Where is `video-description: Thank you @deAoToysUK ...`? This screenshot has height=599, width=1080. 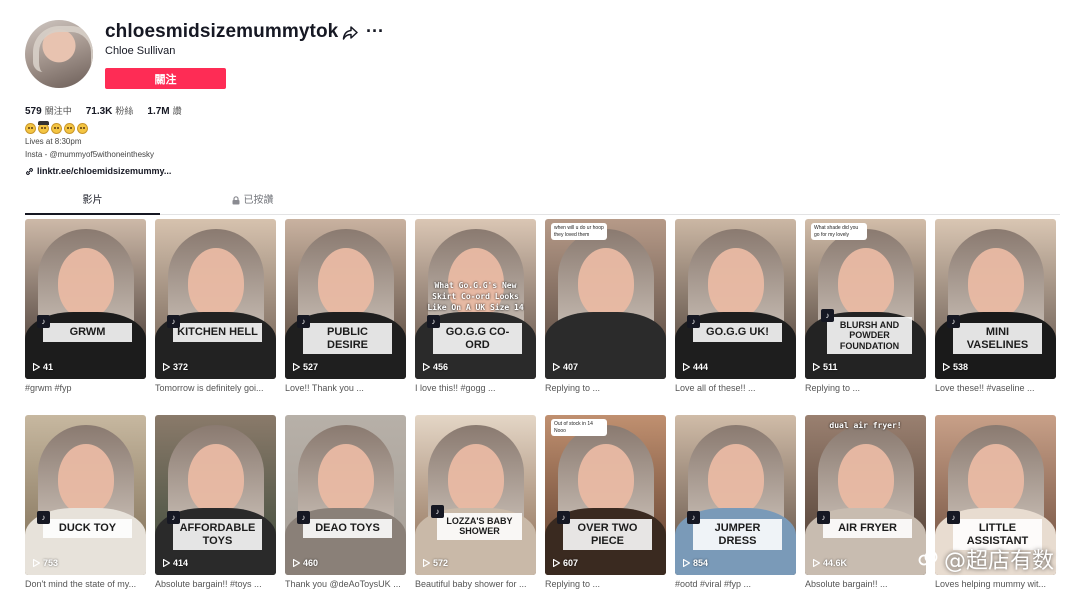
video-description: Thank you @deAoToysUK ... is located at coordinates (345, 584).